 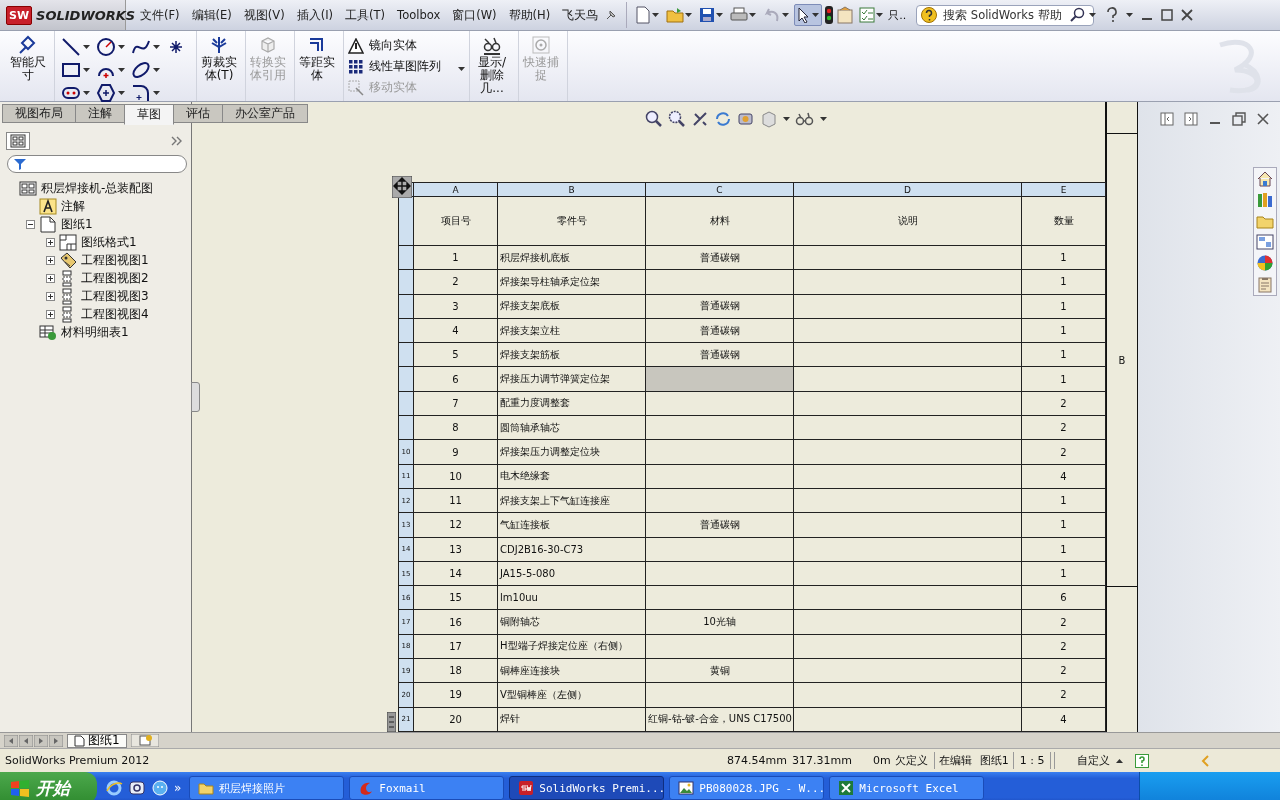 What do you see at coordinates (643, 15) in the screenshot?
I see `new-document-icon` at bounding box center [643, 15].